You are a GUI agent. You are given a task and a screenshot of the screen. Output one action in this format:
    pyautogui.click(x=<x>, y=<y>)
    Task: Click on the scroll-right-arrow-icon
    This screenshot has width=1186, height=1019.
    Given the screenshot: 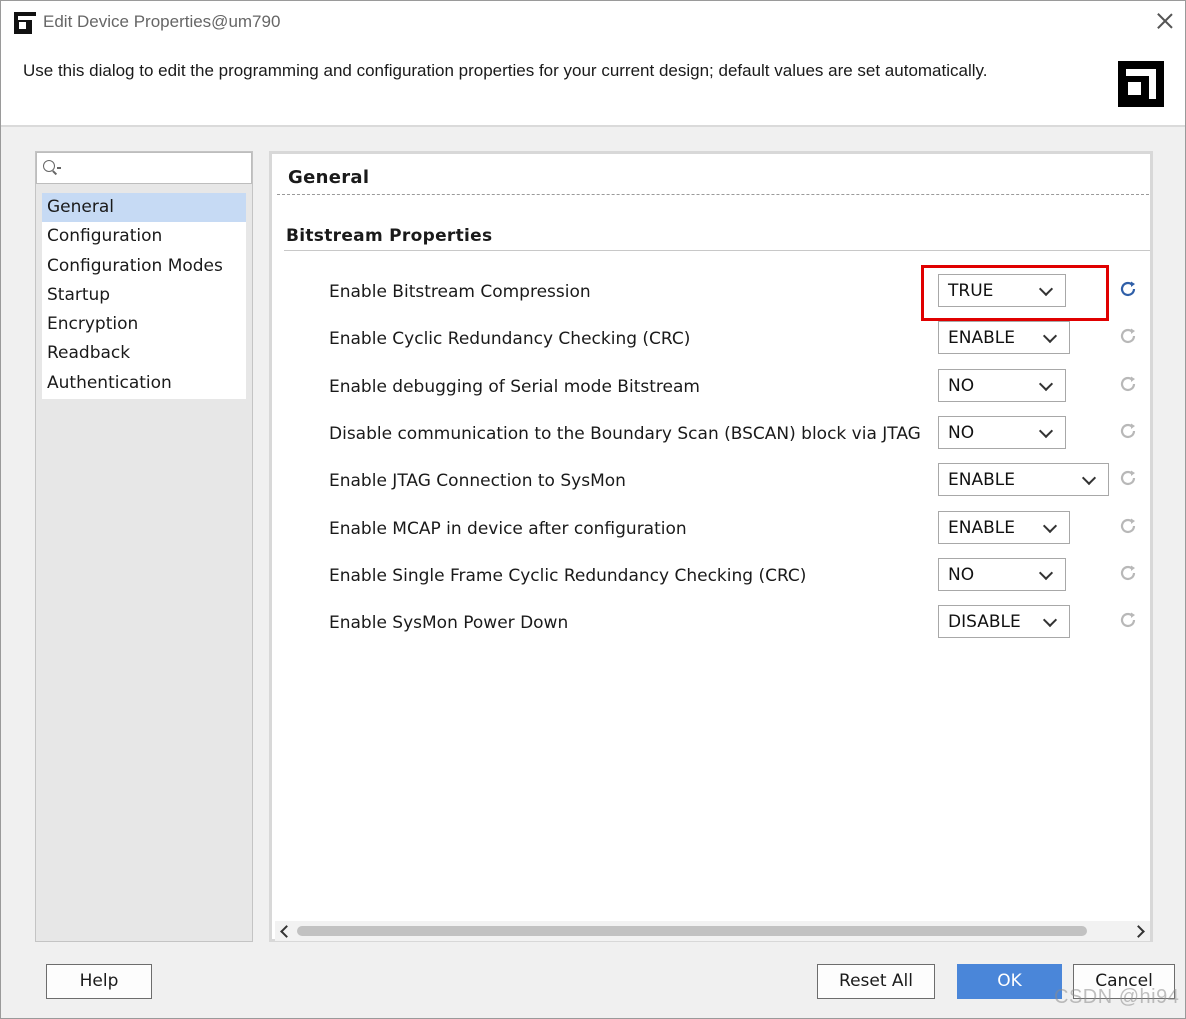 What is the action you would take?
    pyautogui.click(x=1140, y=931)
    